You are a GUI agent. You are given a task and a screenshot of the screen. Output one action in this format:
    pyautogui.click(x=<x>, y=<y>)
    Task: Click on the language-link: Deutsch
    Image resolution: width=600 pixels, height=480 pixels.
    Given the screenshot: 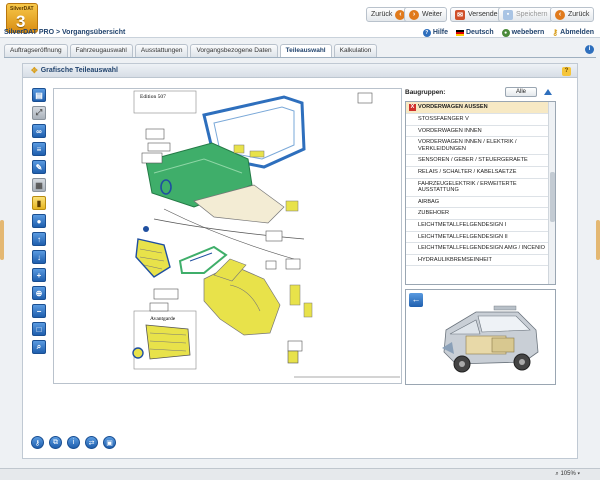 What is the action you would take?
    pyautogui.click(x=474, y=32)
    